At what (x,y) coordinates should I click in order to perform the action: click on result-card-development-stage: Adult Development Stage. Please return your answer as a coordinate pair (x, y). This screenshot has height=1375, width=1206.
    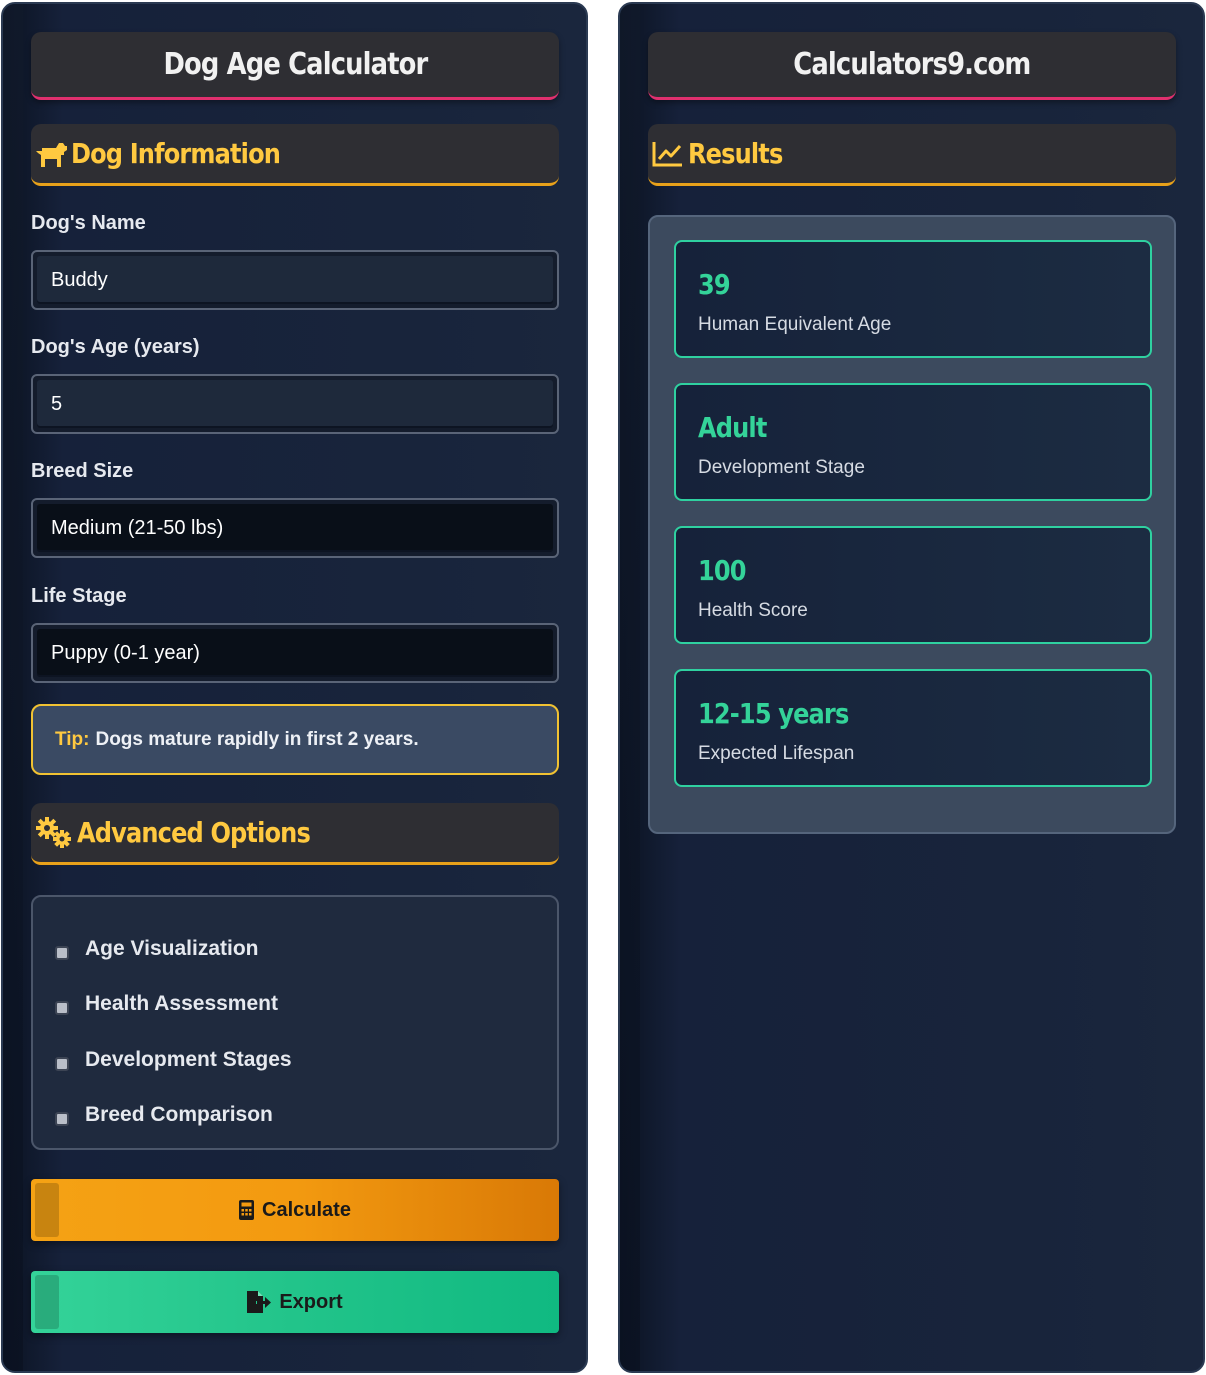
    Looking at the image, I should click on (913, 442).